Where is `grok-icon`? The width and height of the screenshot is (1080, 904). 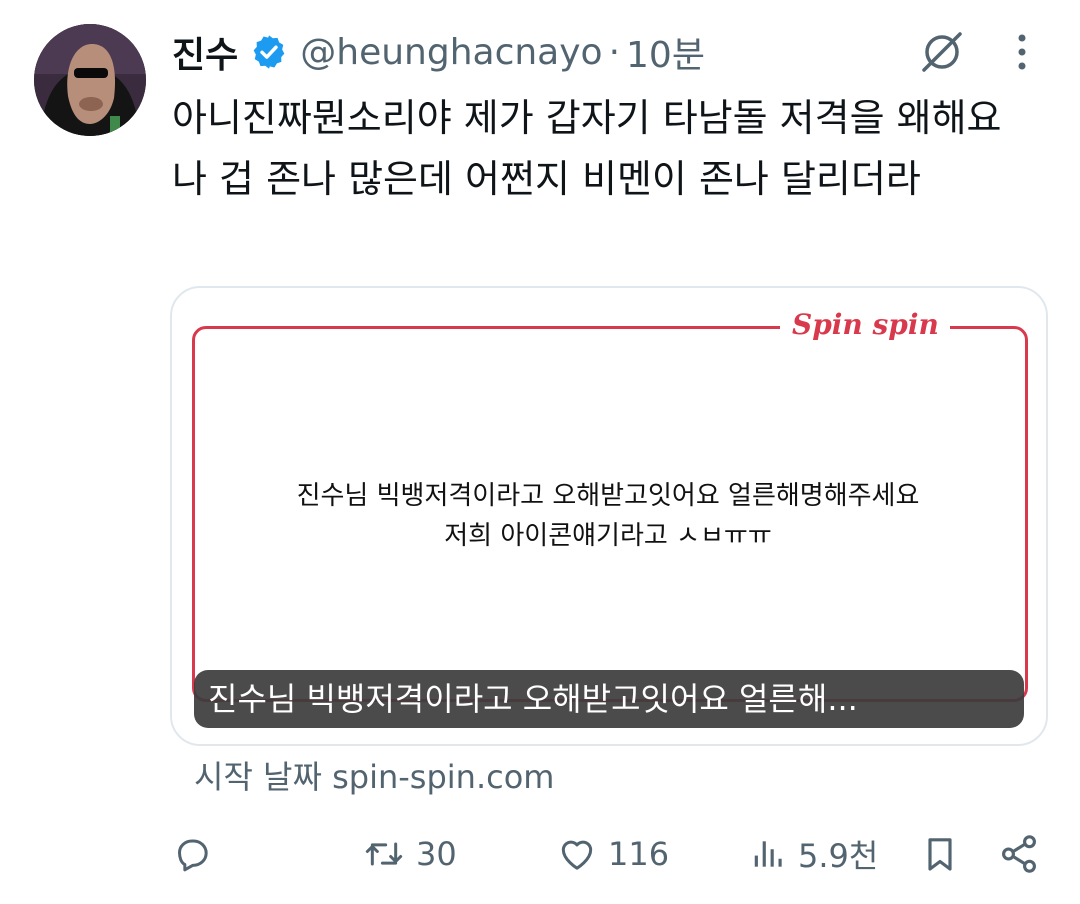 grok-icon is located at coordinates (942, 52).